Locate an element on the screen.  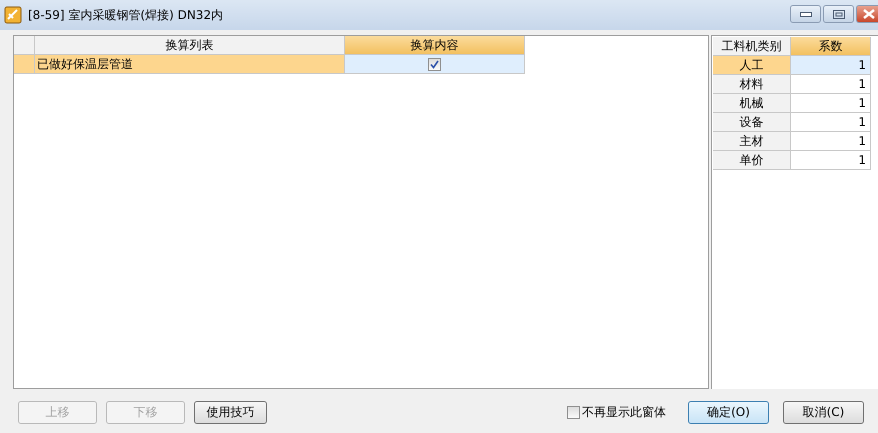
maximize-button is located at coordinates (838, 14).